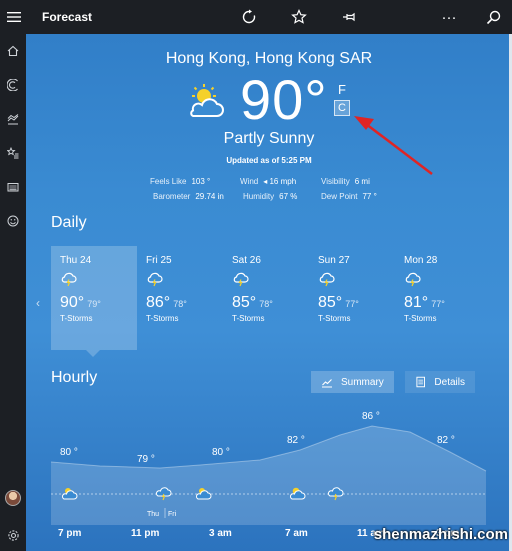 Image resolution: width=512 pixels, height=551 pixels. What do you see at coordinates (180, 181) in the screenshot?
I see `feels-like: Feels Like 103 °` at bounding box center [180, 181].